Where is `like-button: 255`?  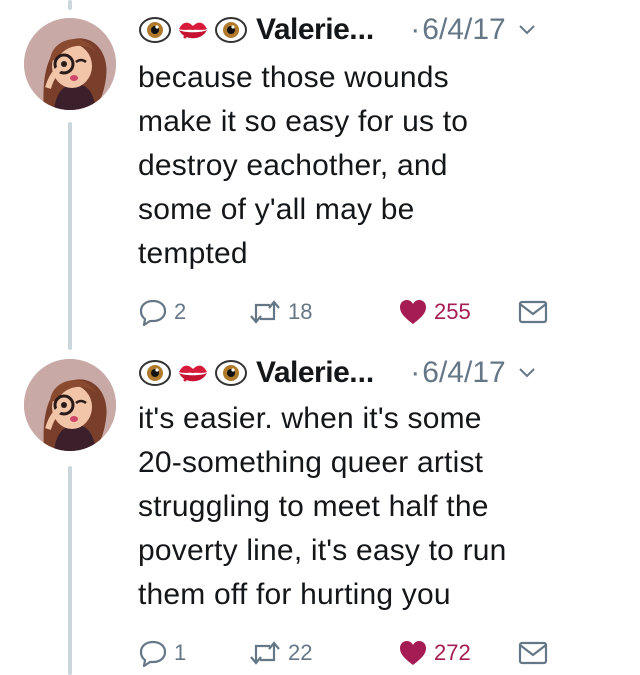 like-button: 255 is located at coordinates (458, 312).